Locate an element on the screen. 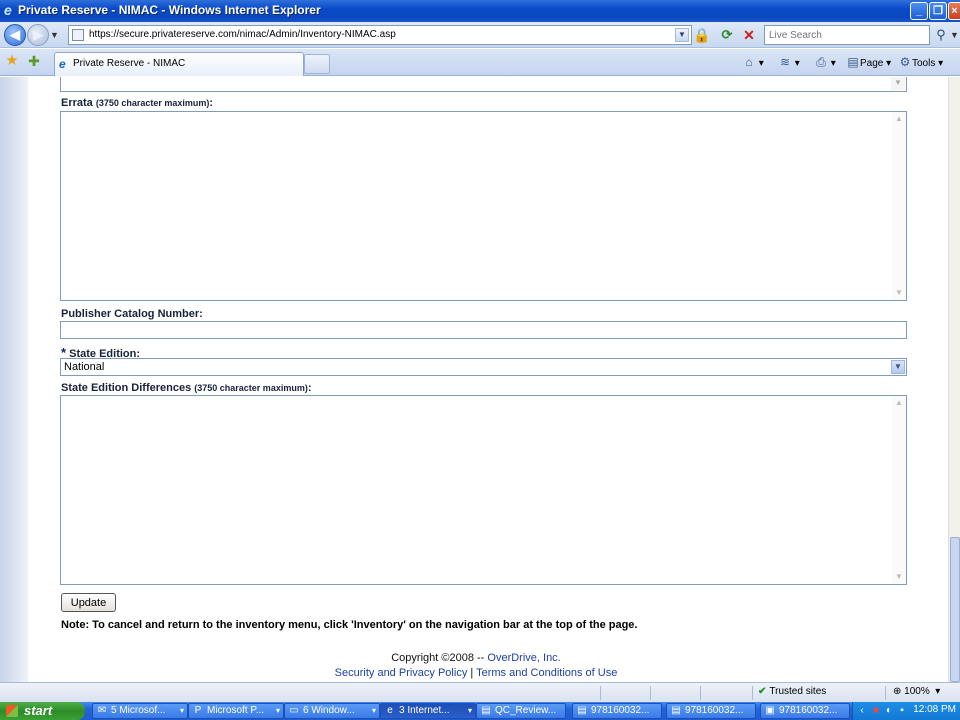 The width and height of the screenshot is (960, 720). close-button: × is located at coordinates (954, 11).